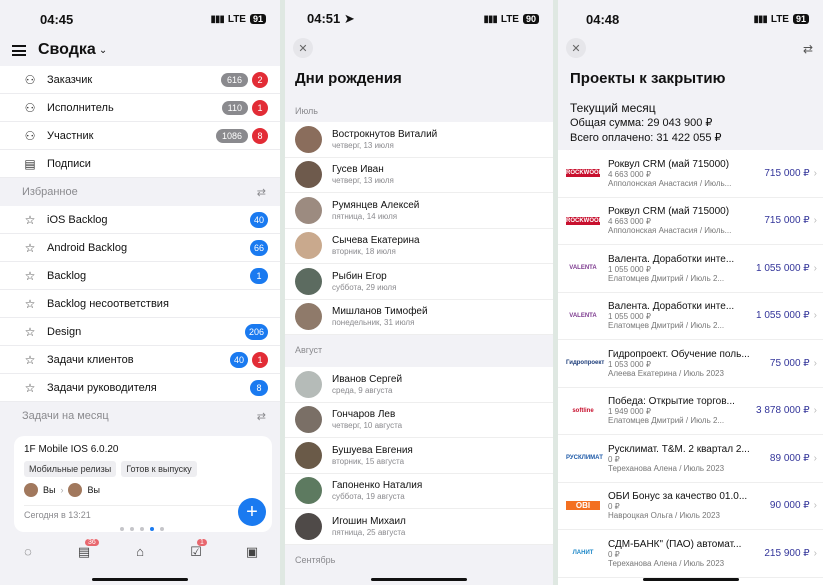 Image resolution: width=823 pixels, height=585 pixels. Describe the element at coordinates (666, 468) in the screenshot. I see `project-owner: Тереханова Алена / Июль 2023` at that location.